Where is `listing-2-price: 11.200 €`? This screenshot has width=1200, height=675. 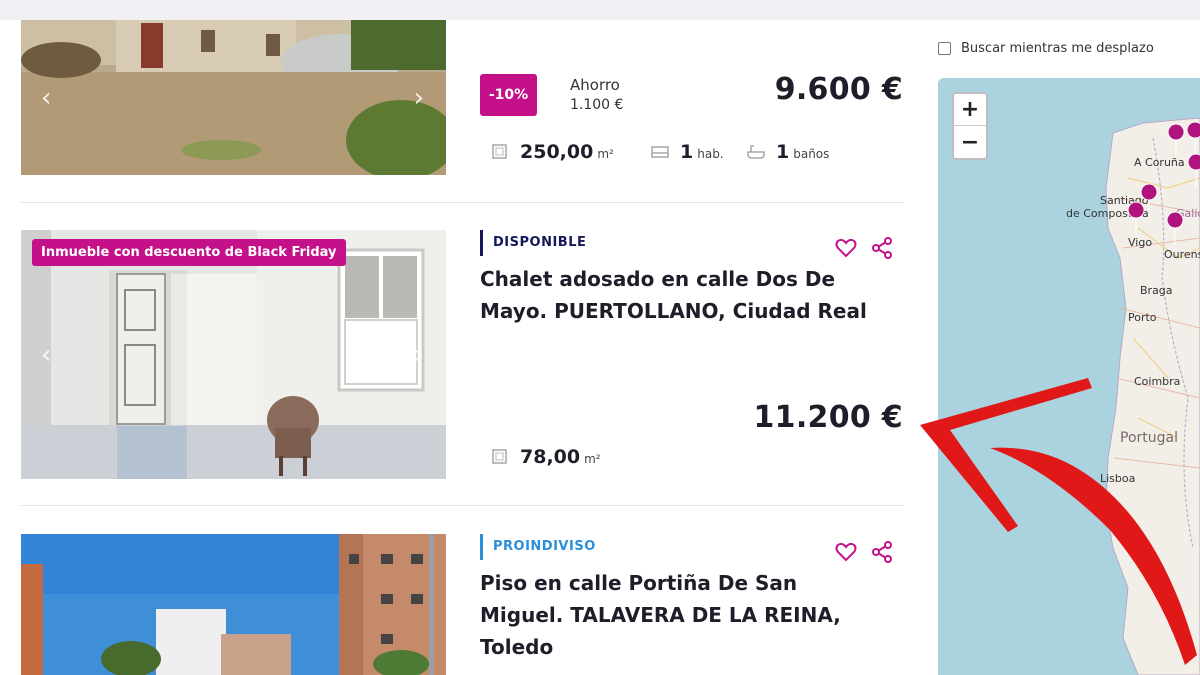 listing-2-price: 11.200 € is located at coordinates (828, 417).